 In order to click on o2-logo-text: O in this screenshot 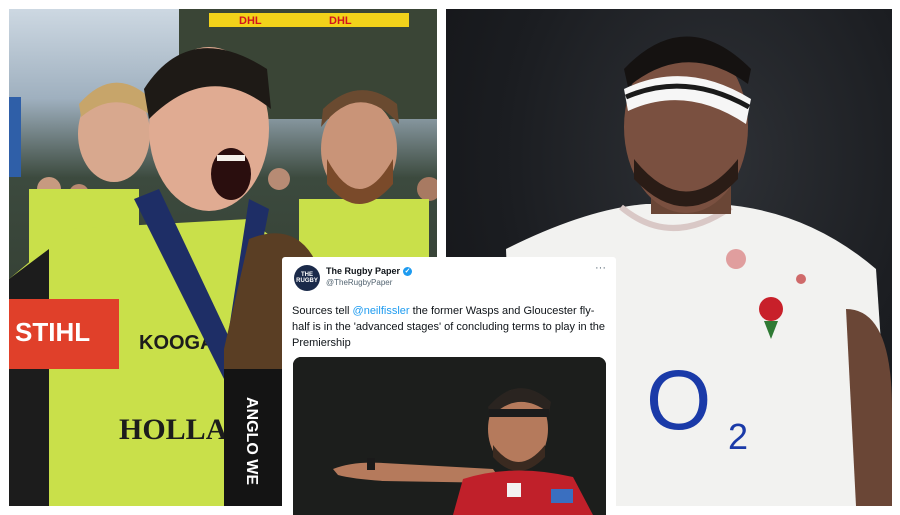, I will do `click(678, 400)`.